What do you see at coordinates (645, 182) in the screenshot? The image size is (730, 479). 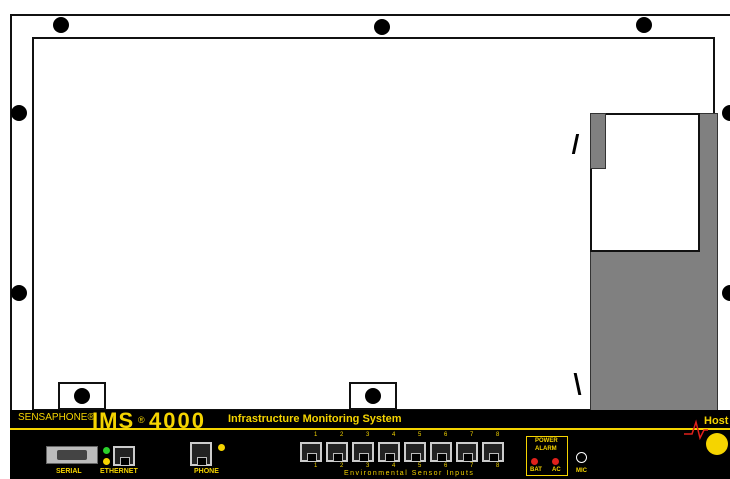 I see `bracket-panel` at bounding box center [645, 182].